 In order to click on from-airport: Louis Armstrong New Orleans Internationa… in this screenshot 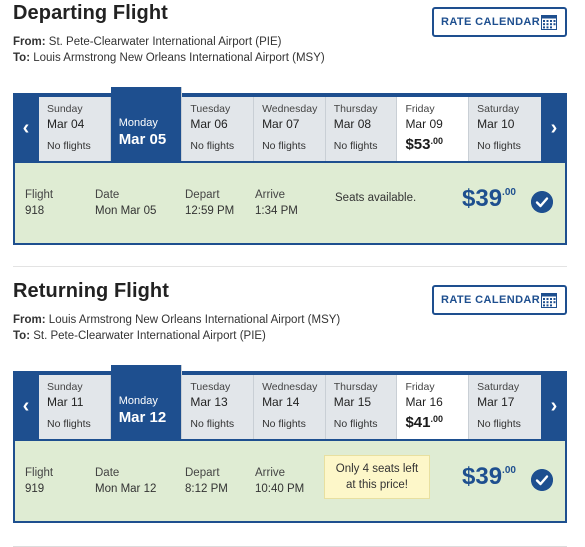, I will do `click(194, 320)`.